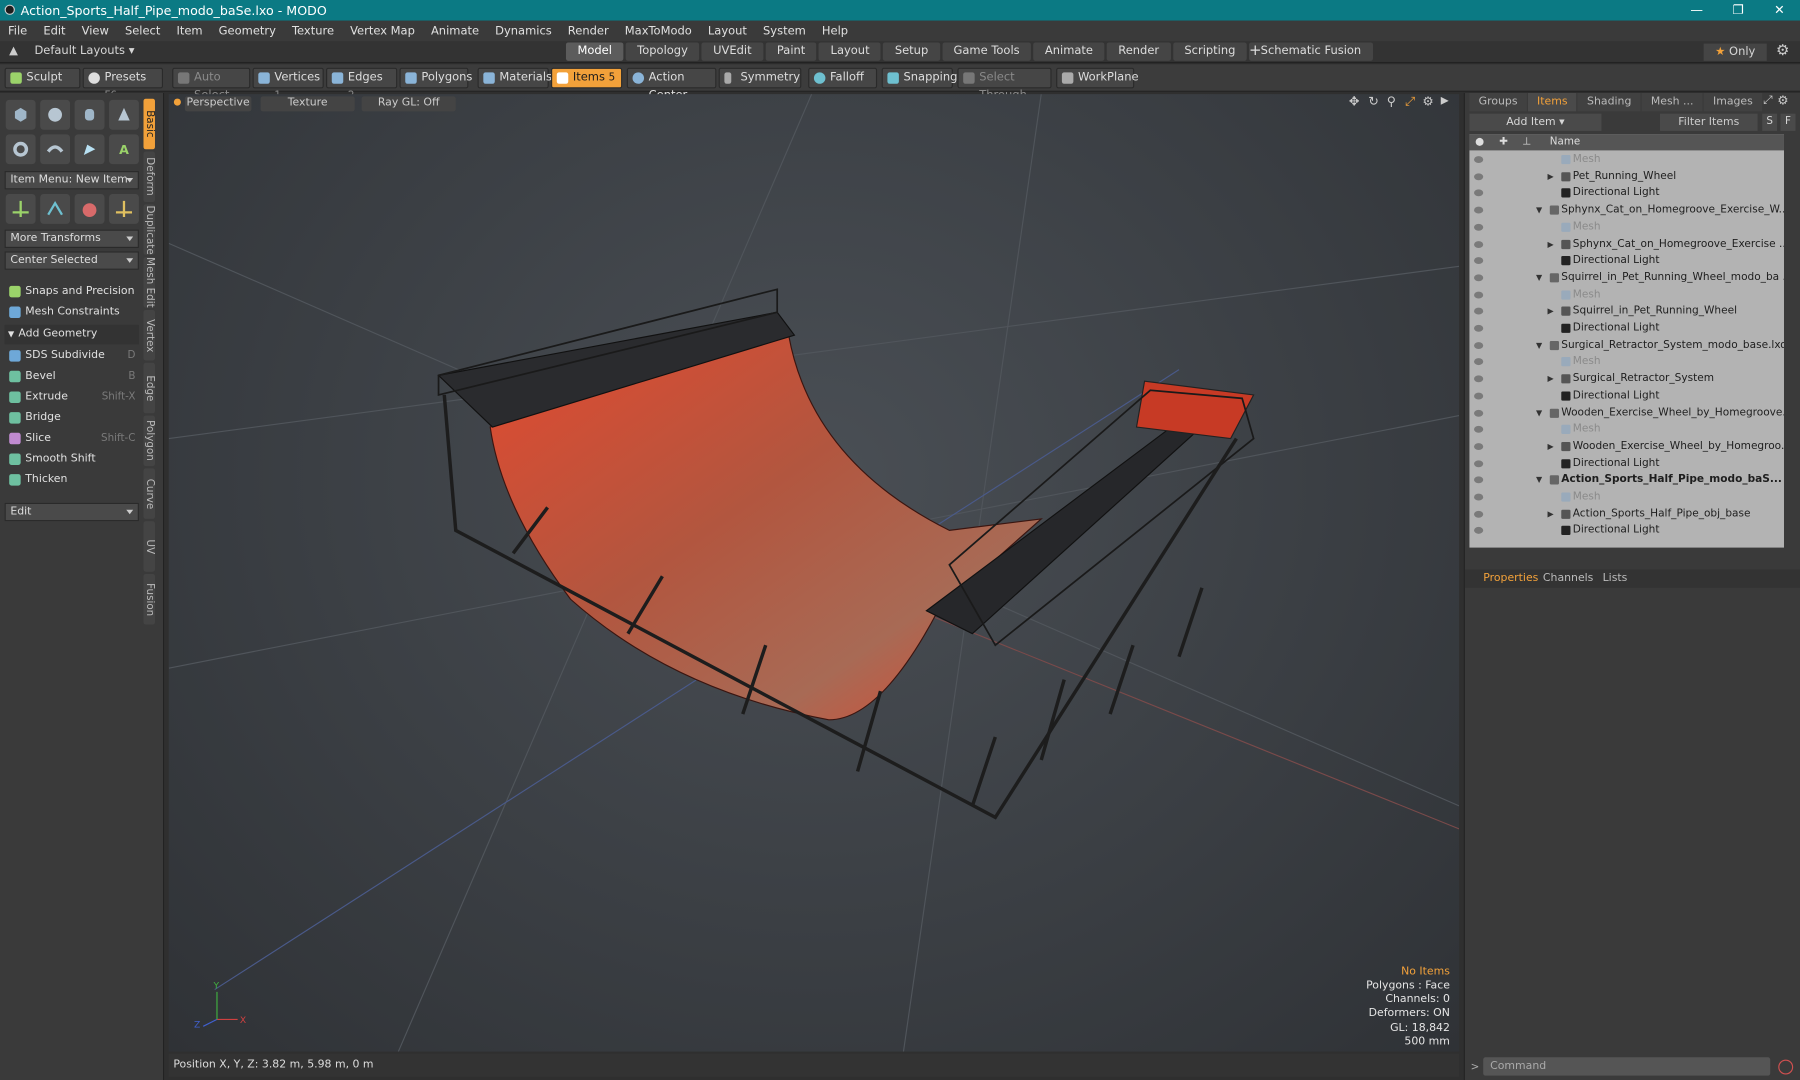 The width and height of the screenshot is (1800, 1080). What do you see at coordinates (987, 51) in the screenshot?
I see `tab-game-tools: Game Tools` at bounding box center [987, 51].